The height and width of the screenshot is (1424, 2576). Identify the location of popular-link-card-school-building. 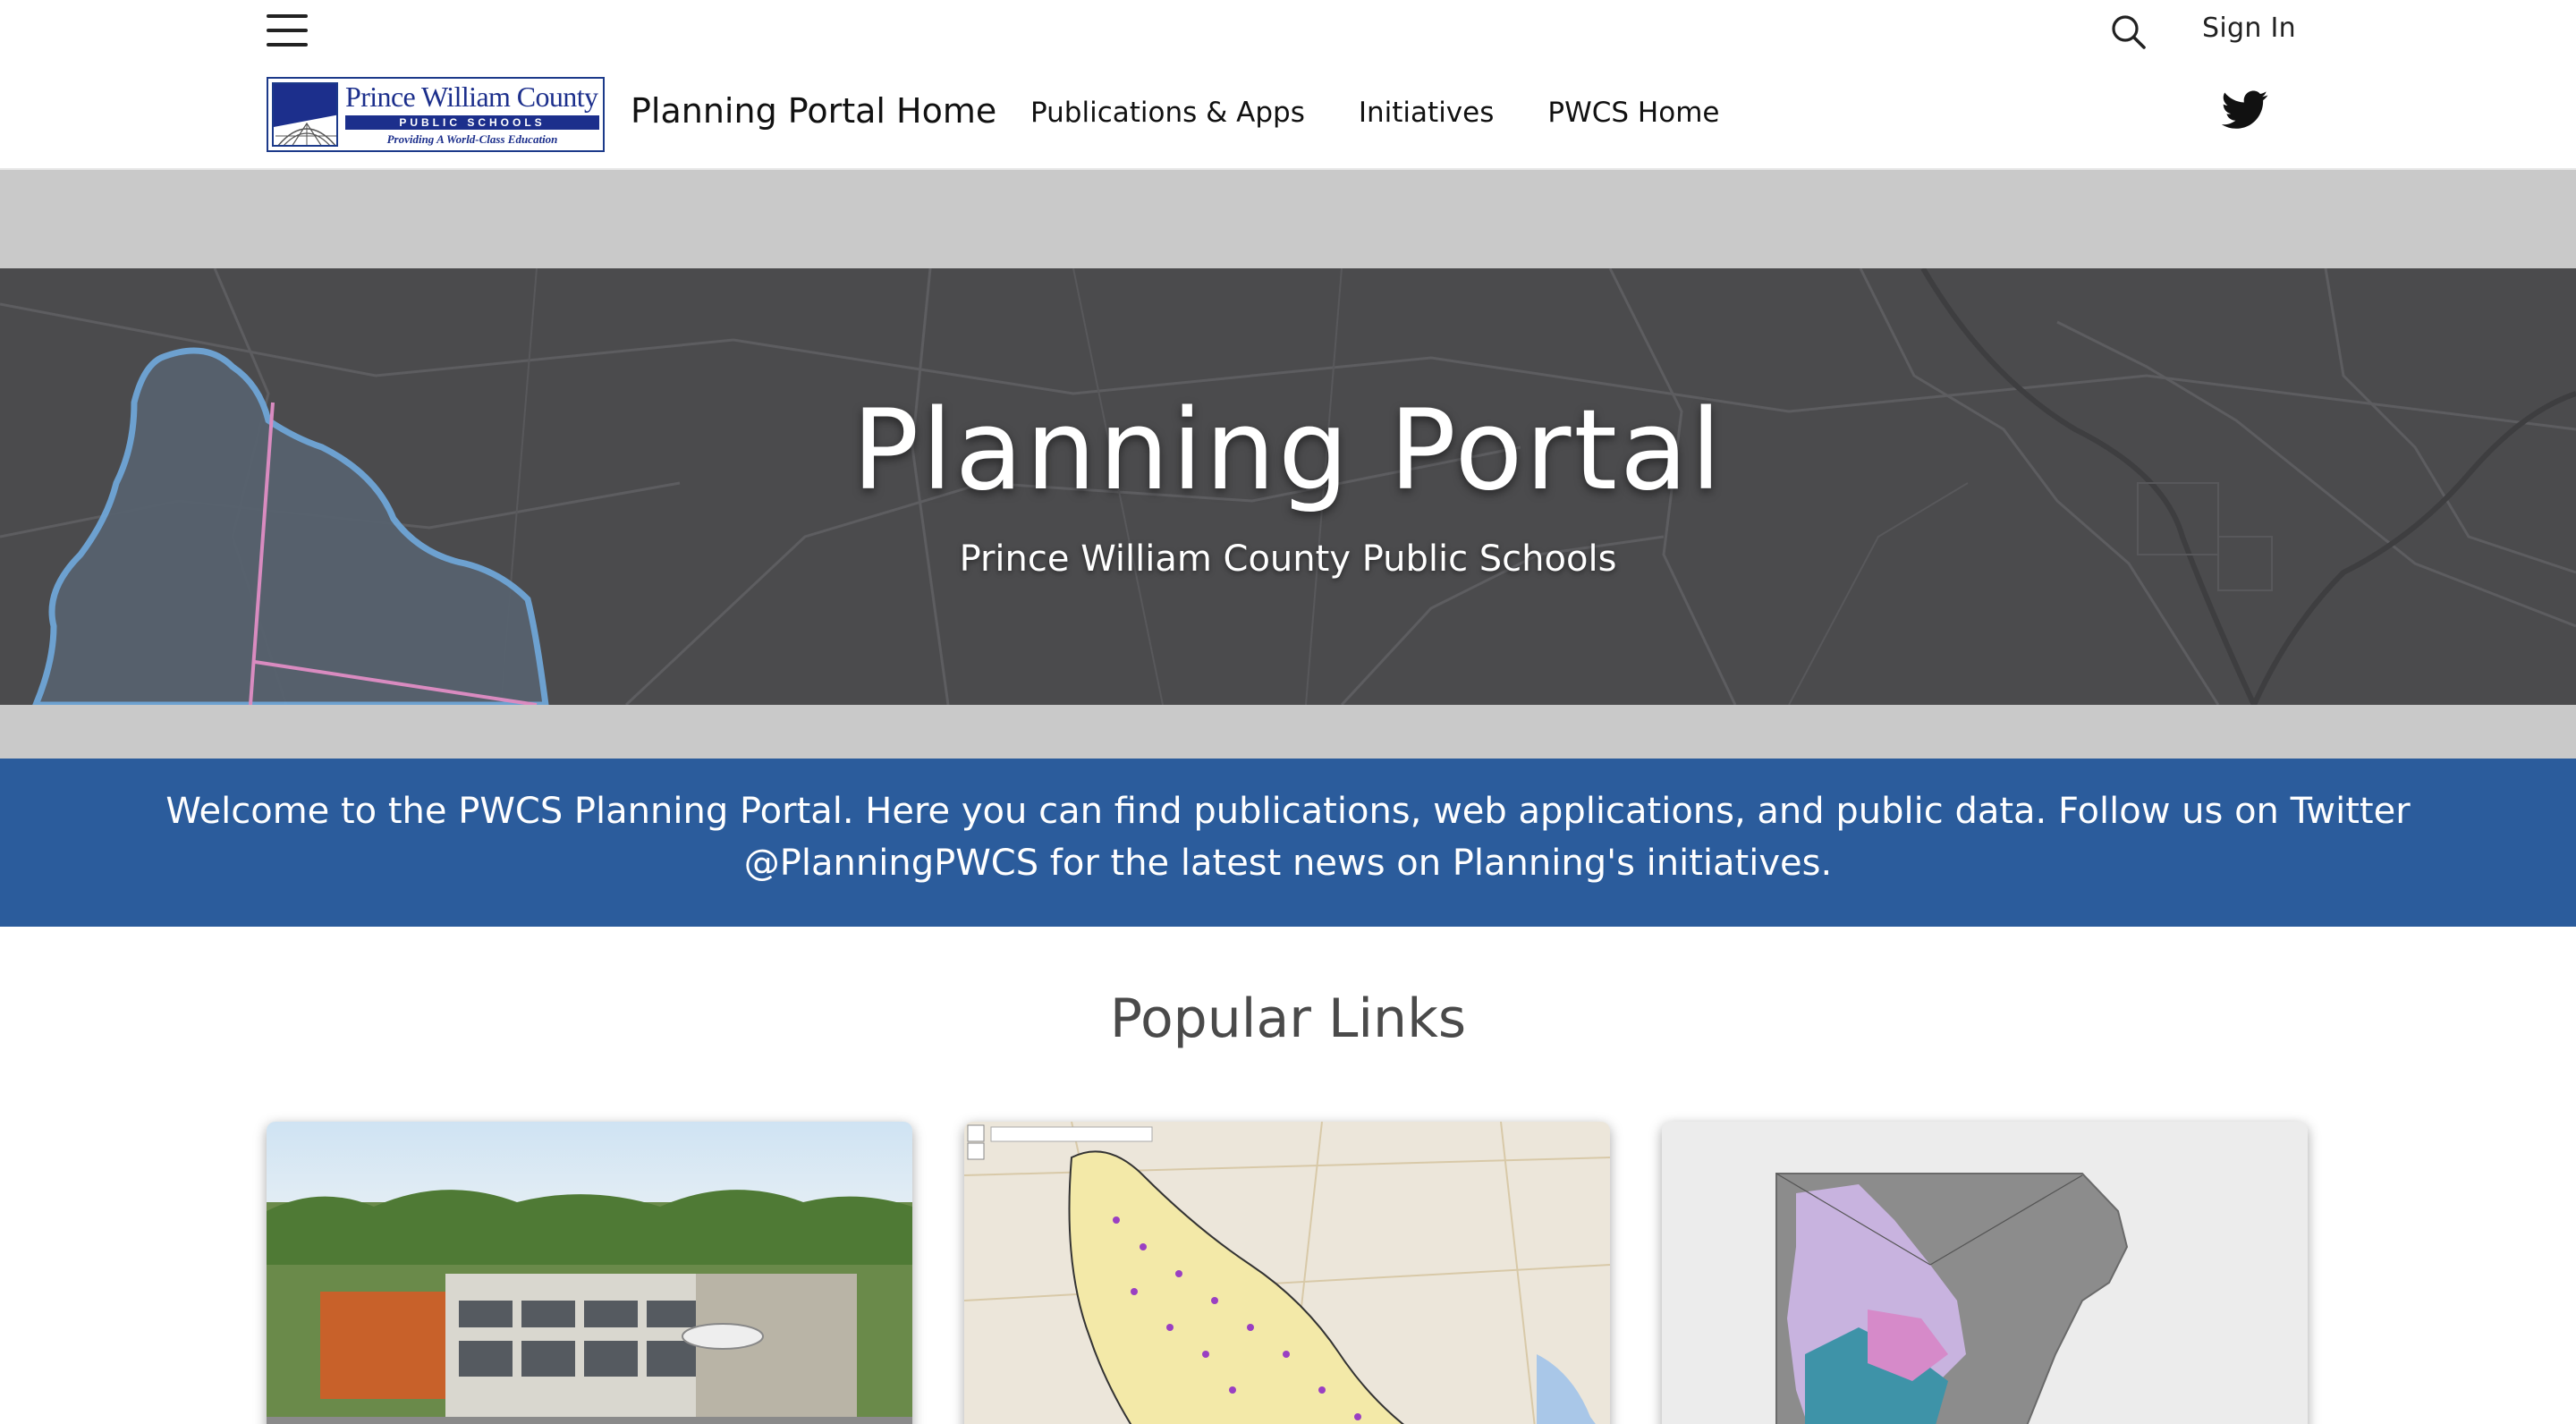
(589, 1273).